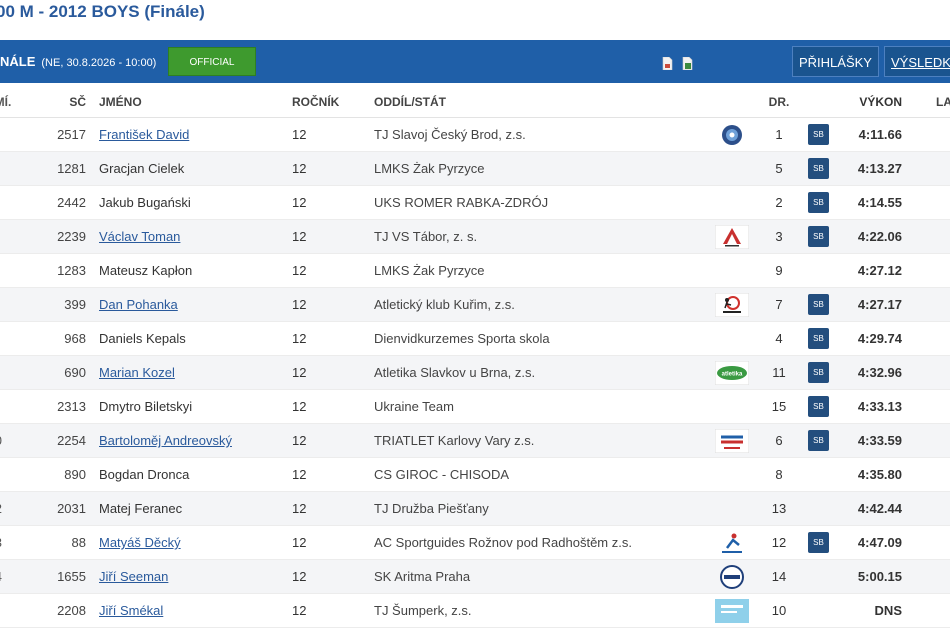 Image resolution: width=950 pixels, height=635 pixels. What do you see at coordinates (917, 61) in the screenshot?
I see `results-tab-button: VÝSLEDKY` at bounding box center [917, 61].